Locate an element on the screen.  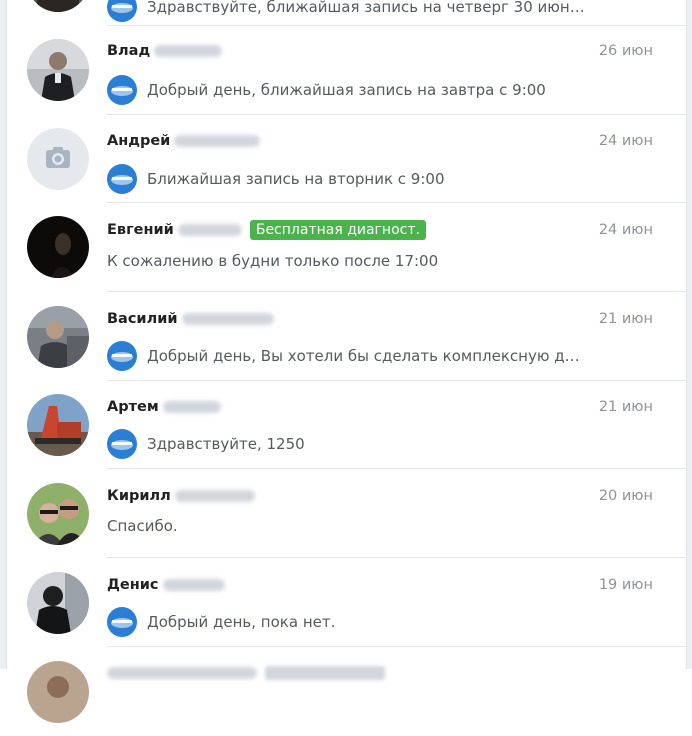
dialog-message-line: К сожалению в будни только после 17:00 is located at coordinates (272, 261).